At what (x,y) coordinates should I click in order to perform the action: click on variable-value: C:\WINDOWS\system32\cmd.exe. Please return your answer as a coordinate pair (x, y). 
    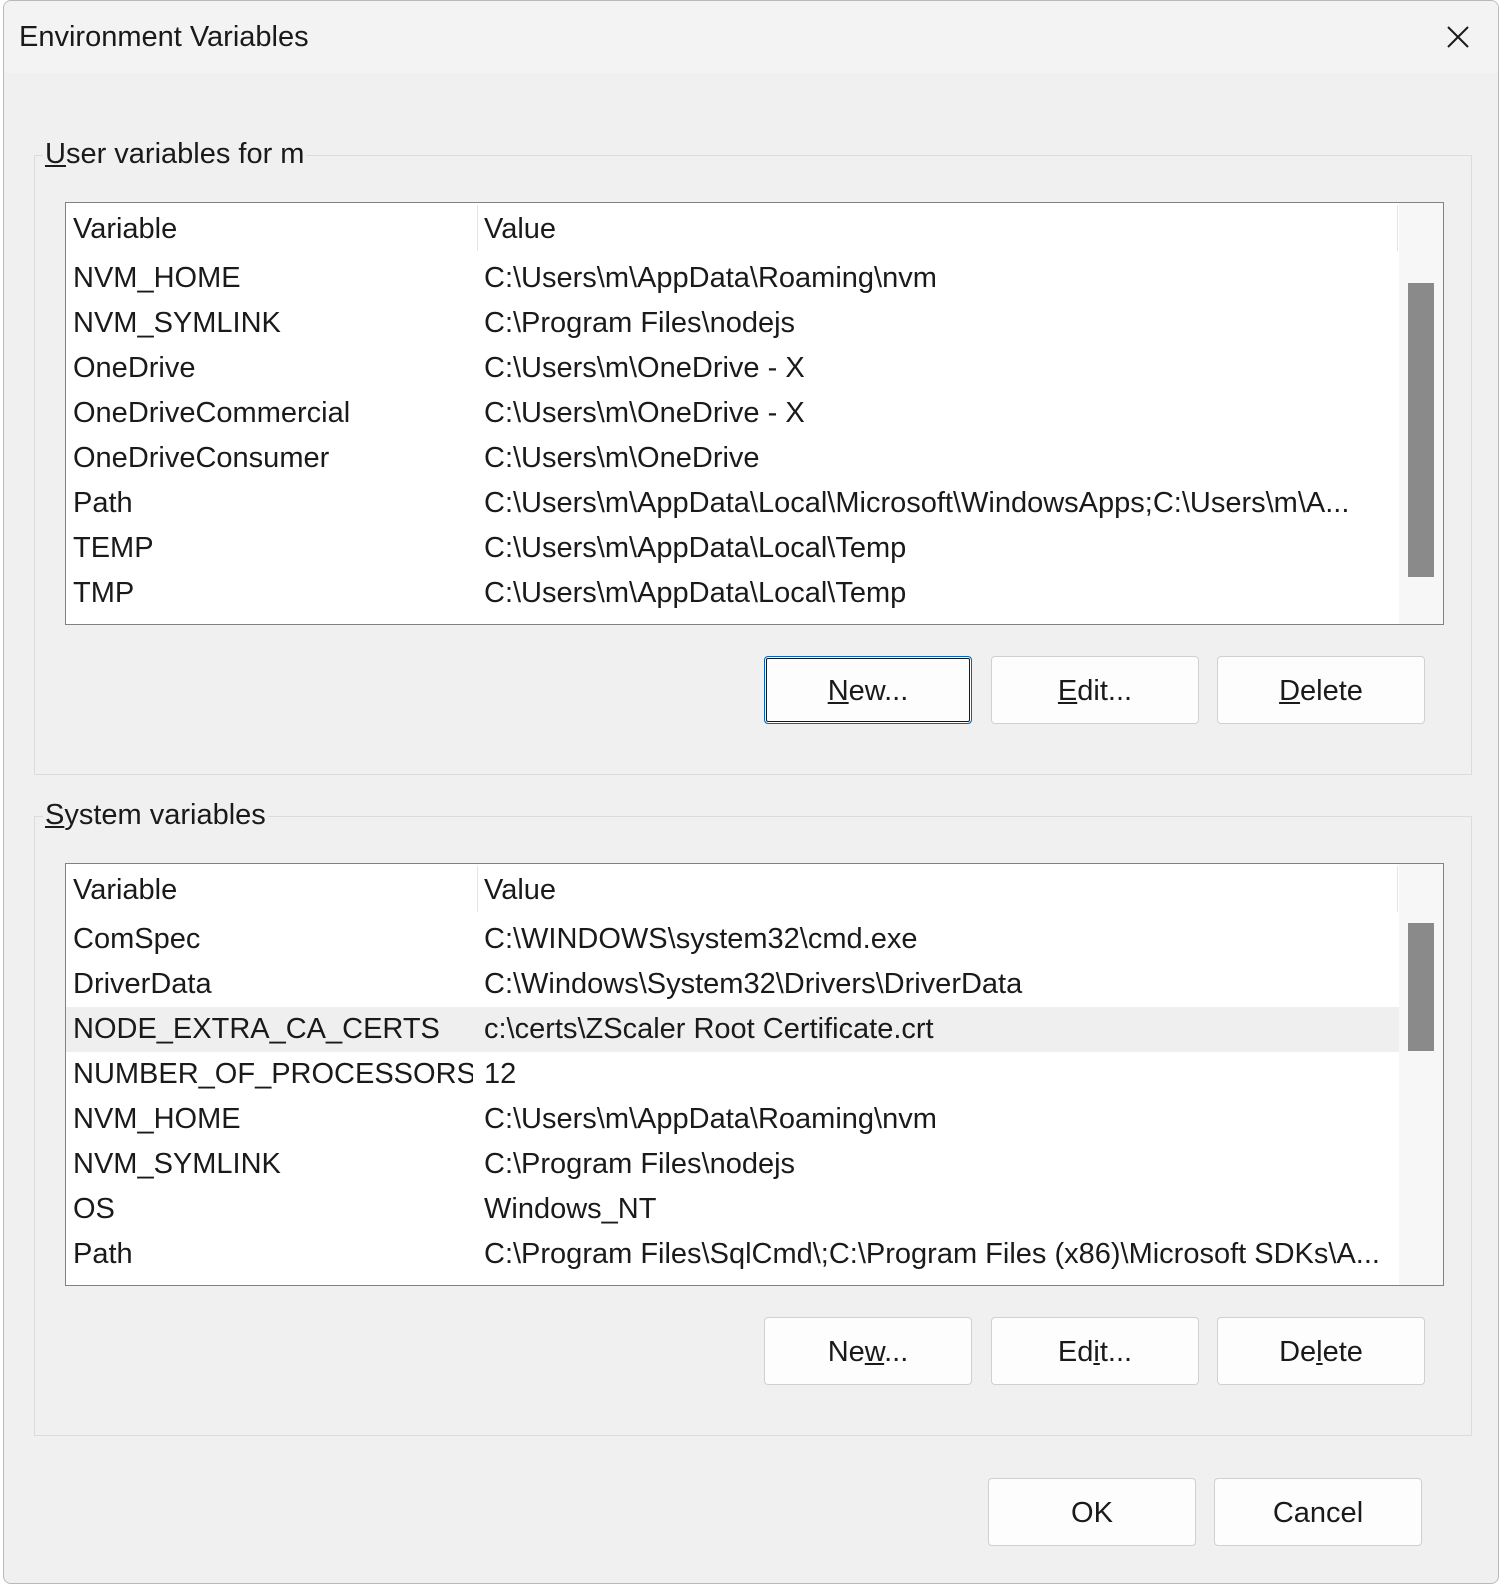
    Looking at the image, I should click on (701, 939).